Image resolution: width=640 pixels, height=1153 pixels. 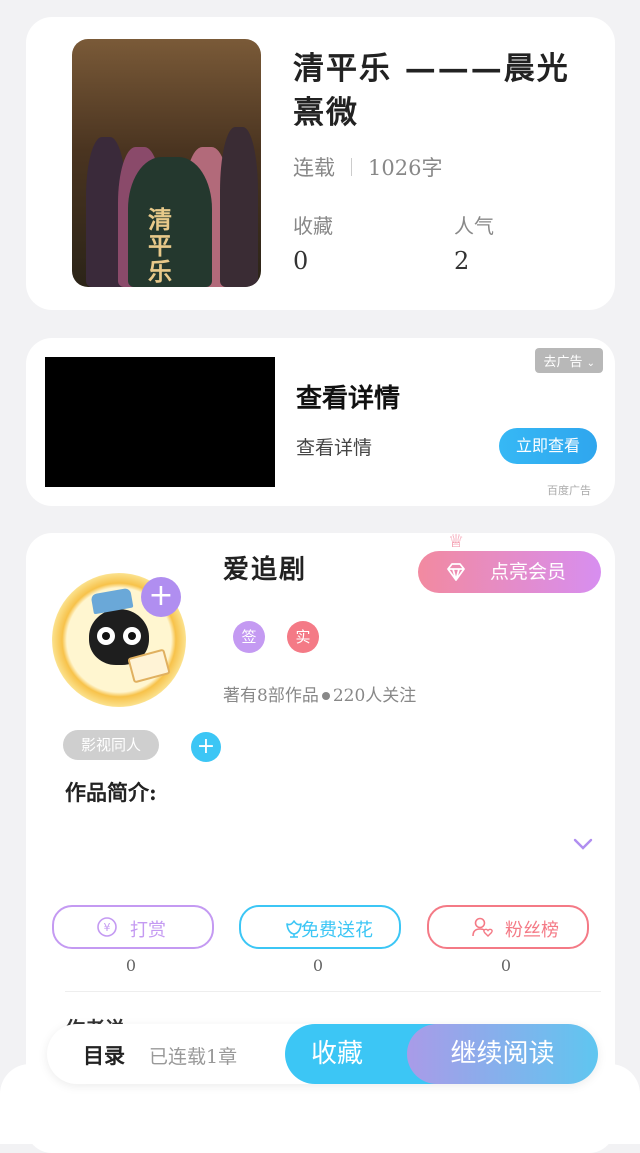 What do you see at coordinates (320, 422) in the screenshot?
I see `ad-card: 查看详情 查看详情 去广告 ⌄ 立即查看 百度广告` at bounding box center [320, 422].